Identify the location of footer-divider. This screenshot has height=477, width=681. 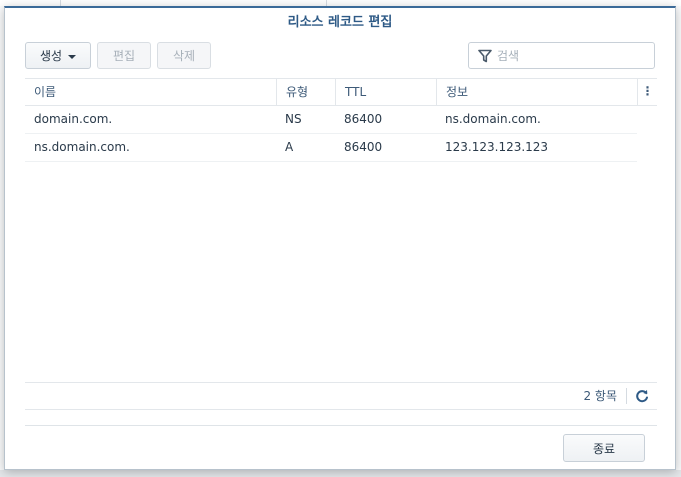
(341, 425).